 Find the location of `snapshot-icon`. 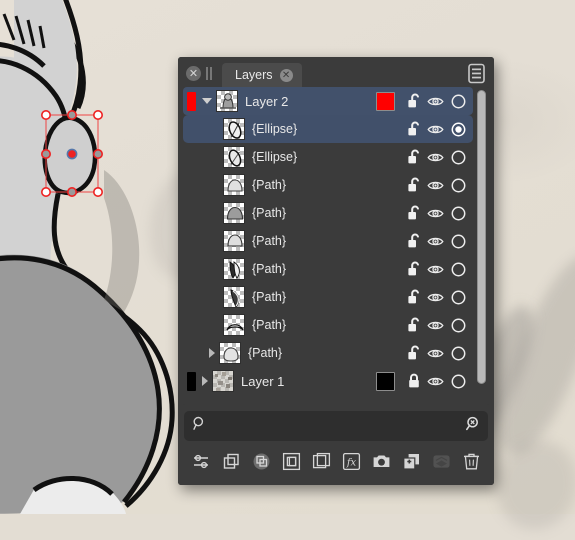

snapshot-icon is located at coordinates (381, 461).